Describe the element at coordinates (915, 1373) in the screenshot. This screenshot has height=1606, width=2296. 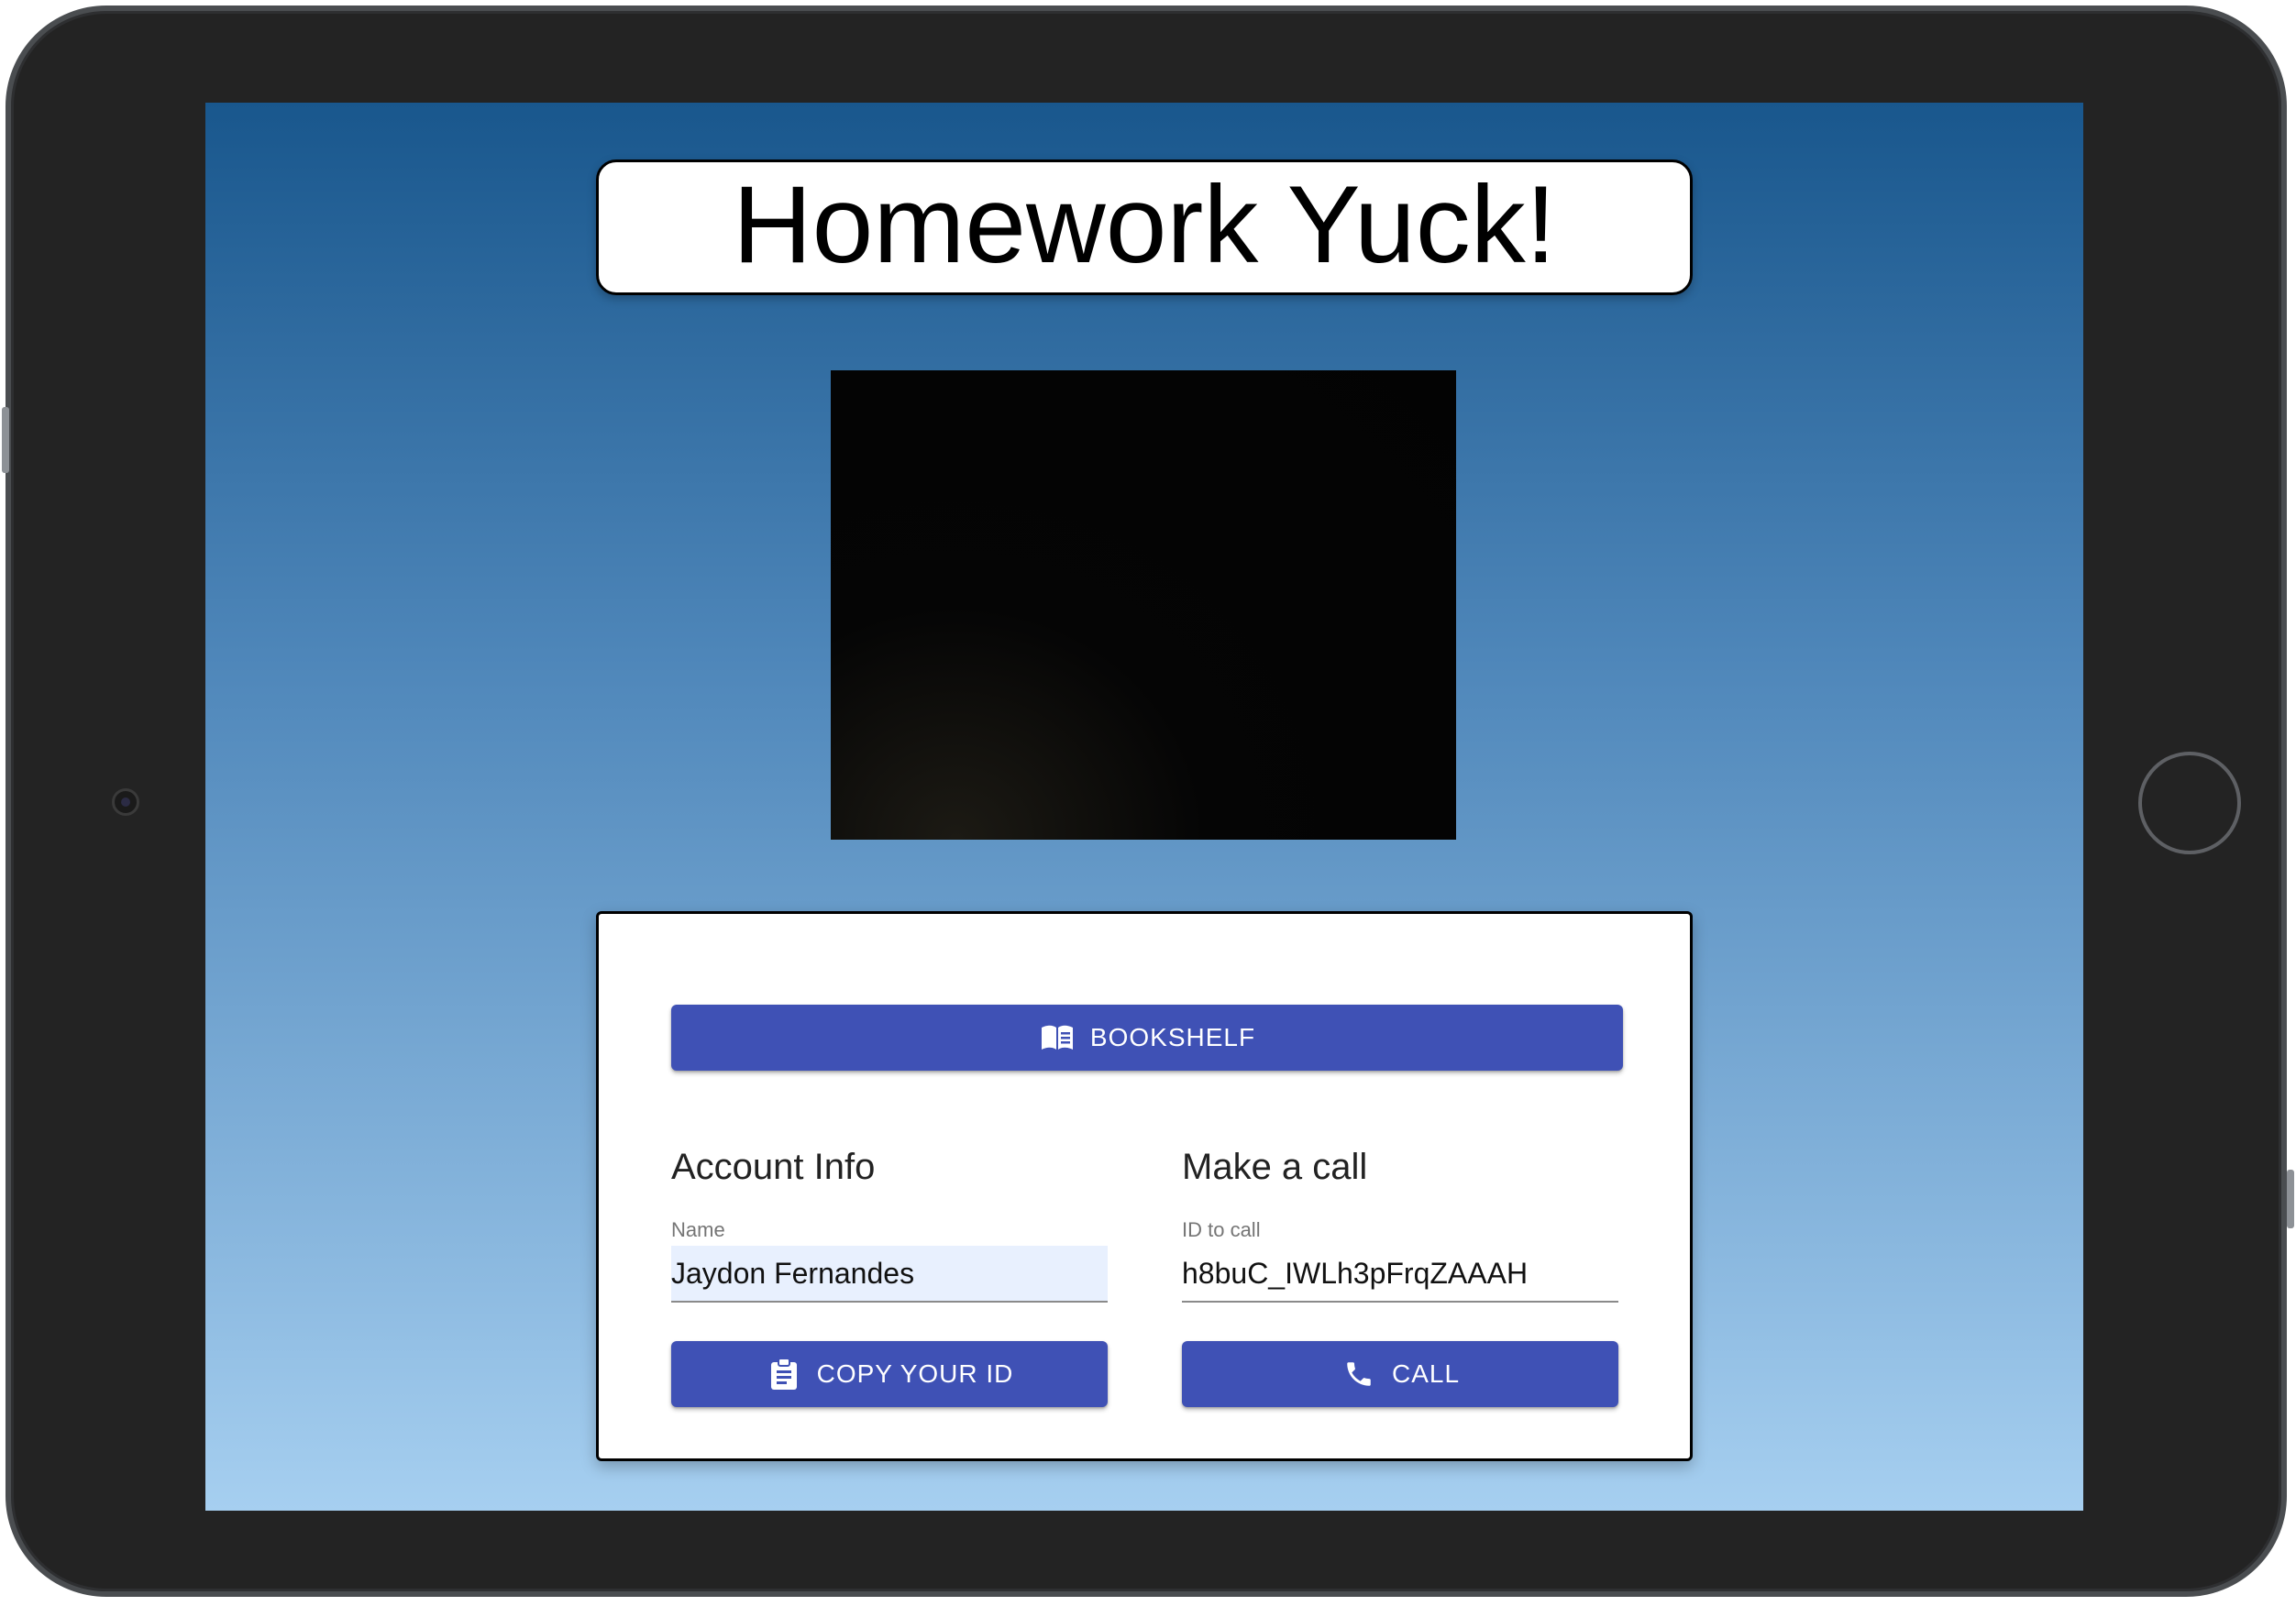
I see `copy-id-label: COPY YOUR ID` at that location.